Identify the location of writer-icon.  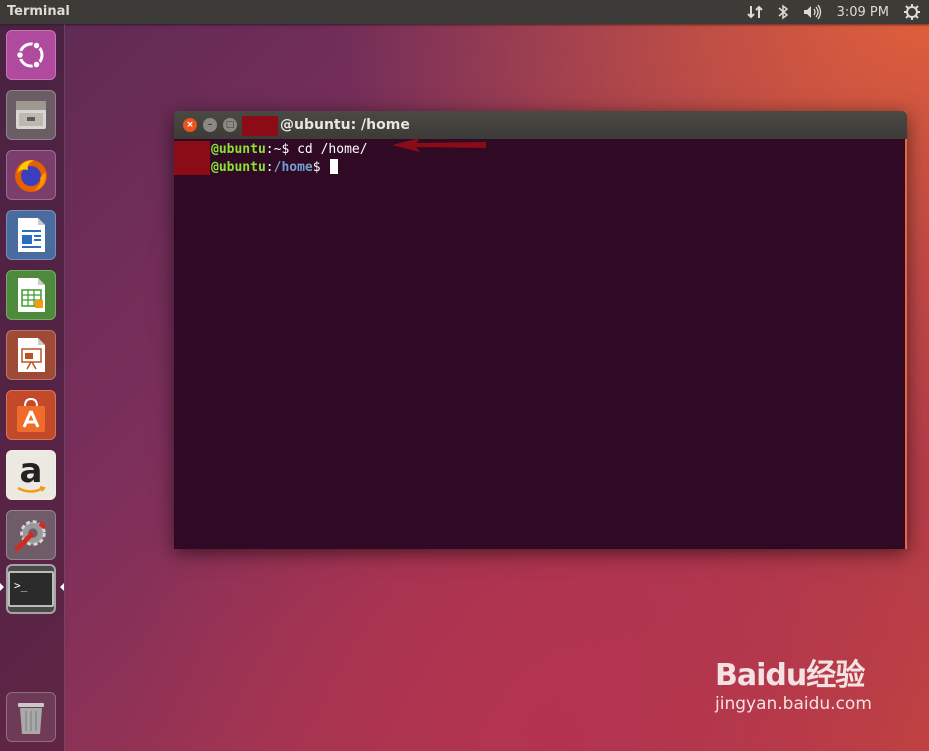
(31, 235).